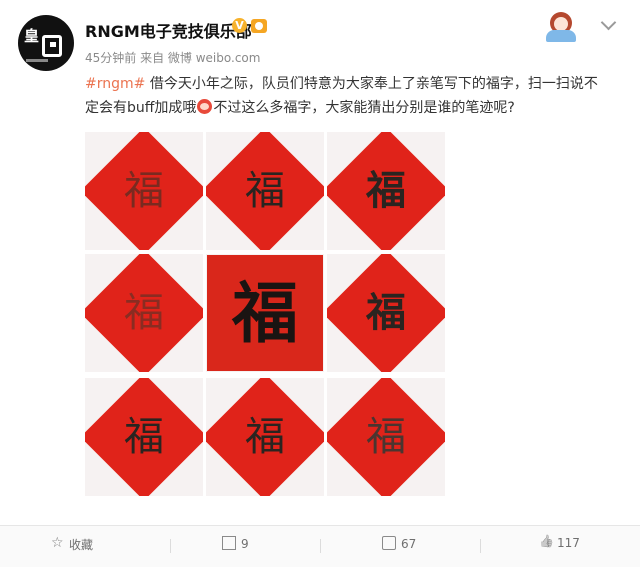 The width and height of the screenshot is (640, 567). I want to click on user-name: RNGM电子竞技俱乐部, so click(168, 30).